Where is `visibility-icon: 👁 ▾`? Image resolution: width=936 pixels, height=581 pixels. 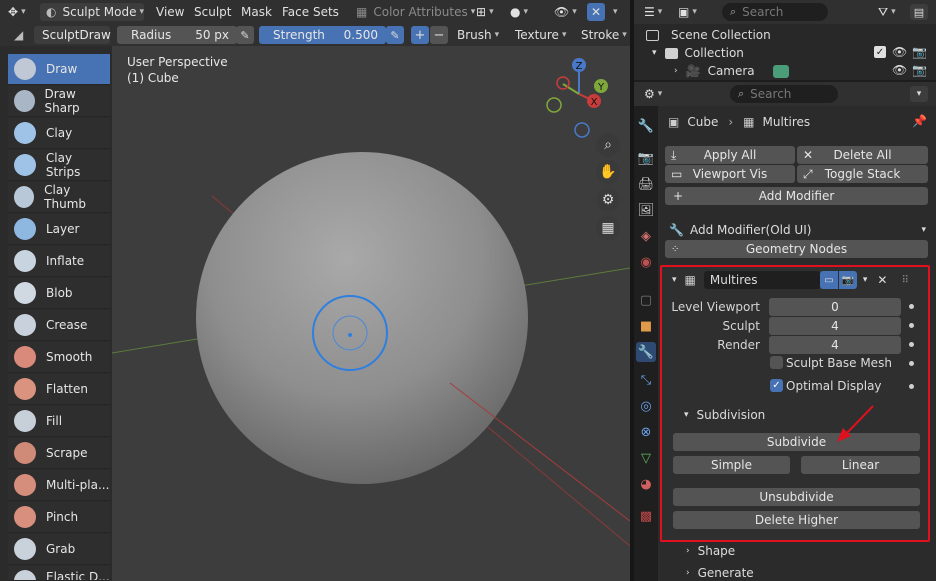
visibility-icon: 👁 ▾ is located at coordinates (565, 12).